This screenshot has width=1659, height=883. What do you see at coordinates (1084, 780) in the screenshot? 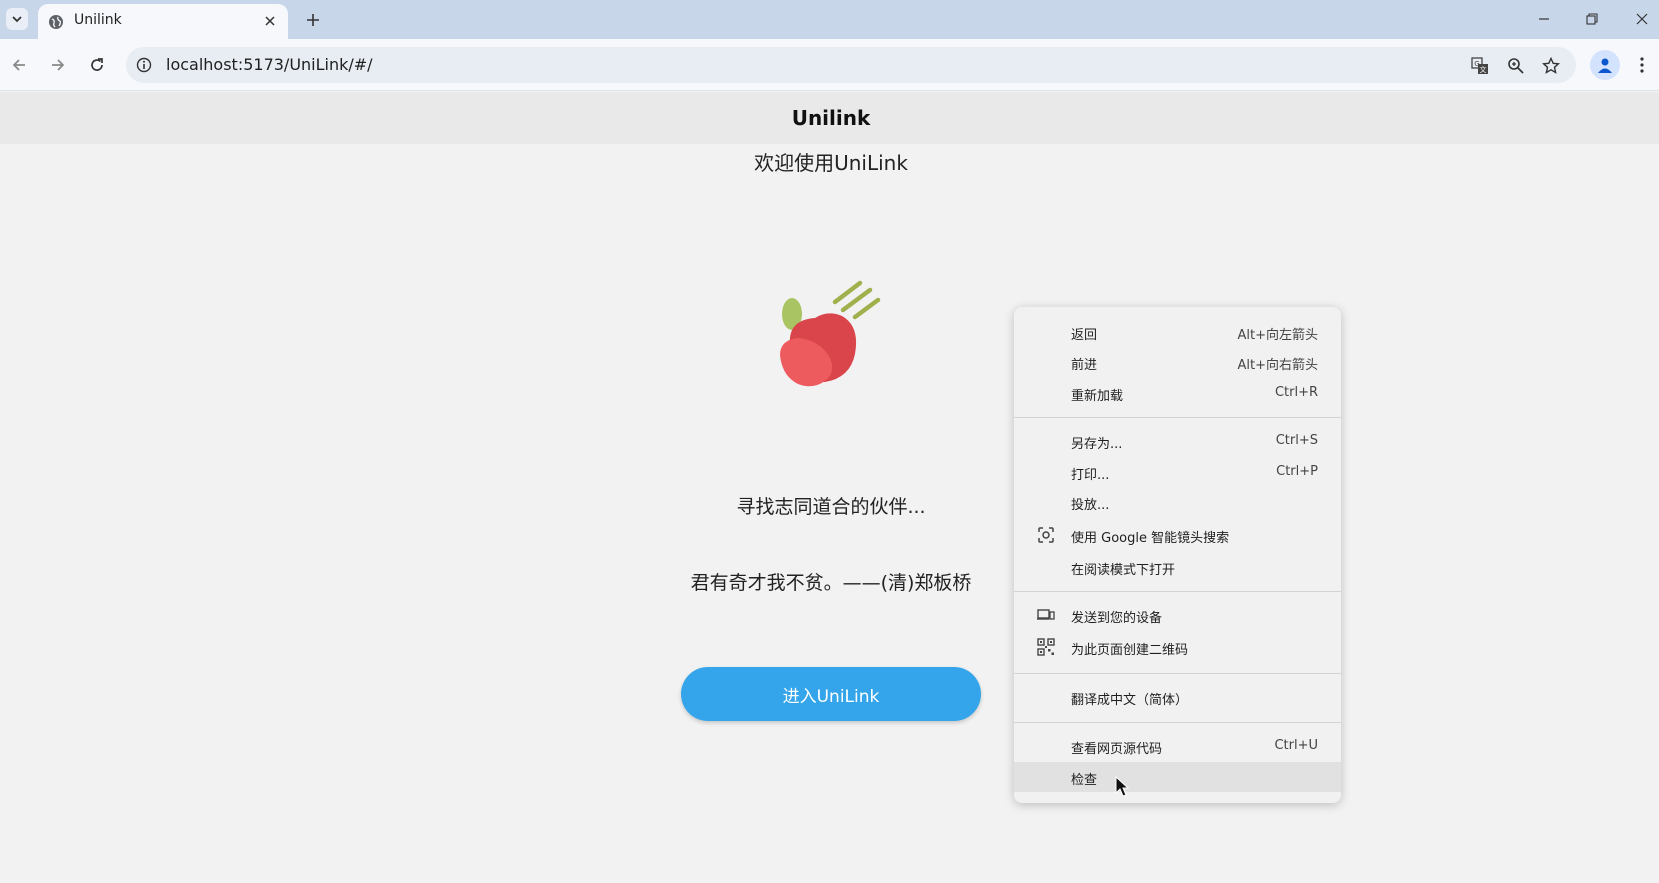
I see `menu-item-label: 检查` at bounding box center [1084, 780].